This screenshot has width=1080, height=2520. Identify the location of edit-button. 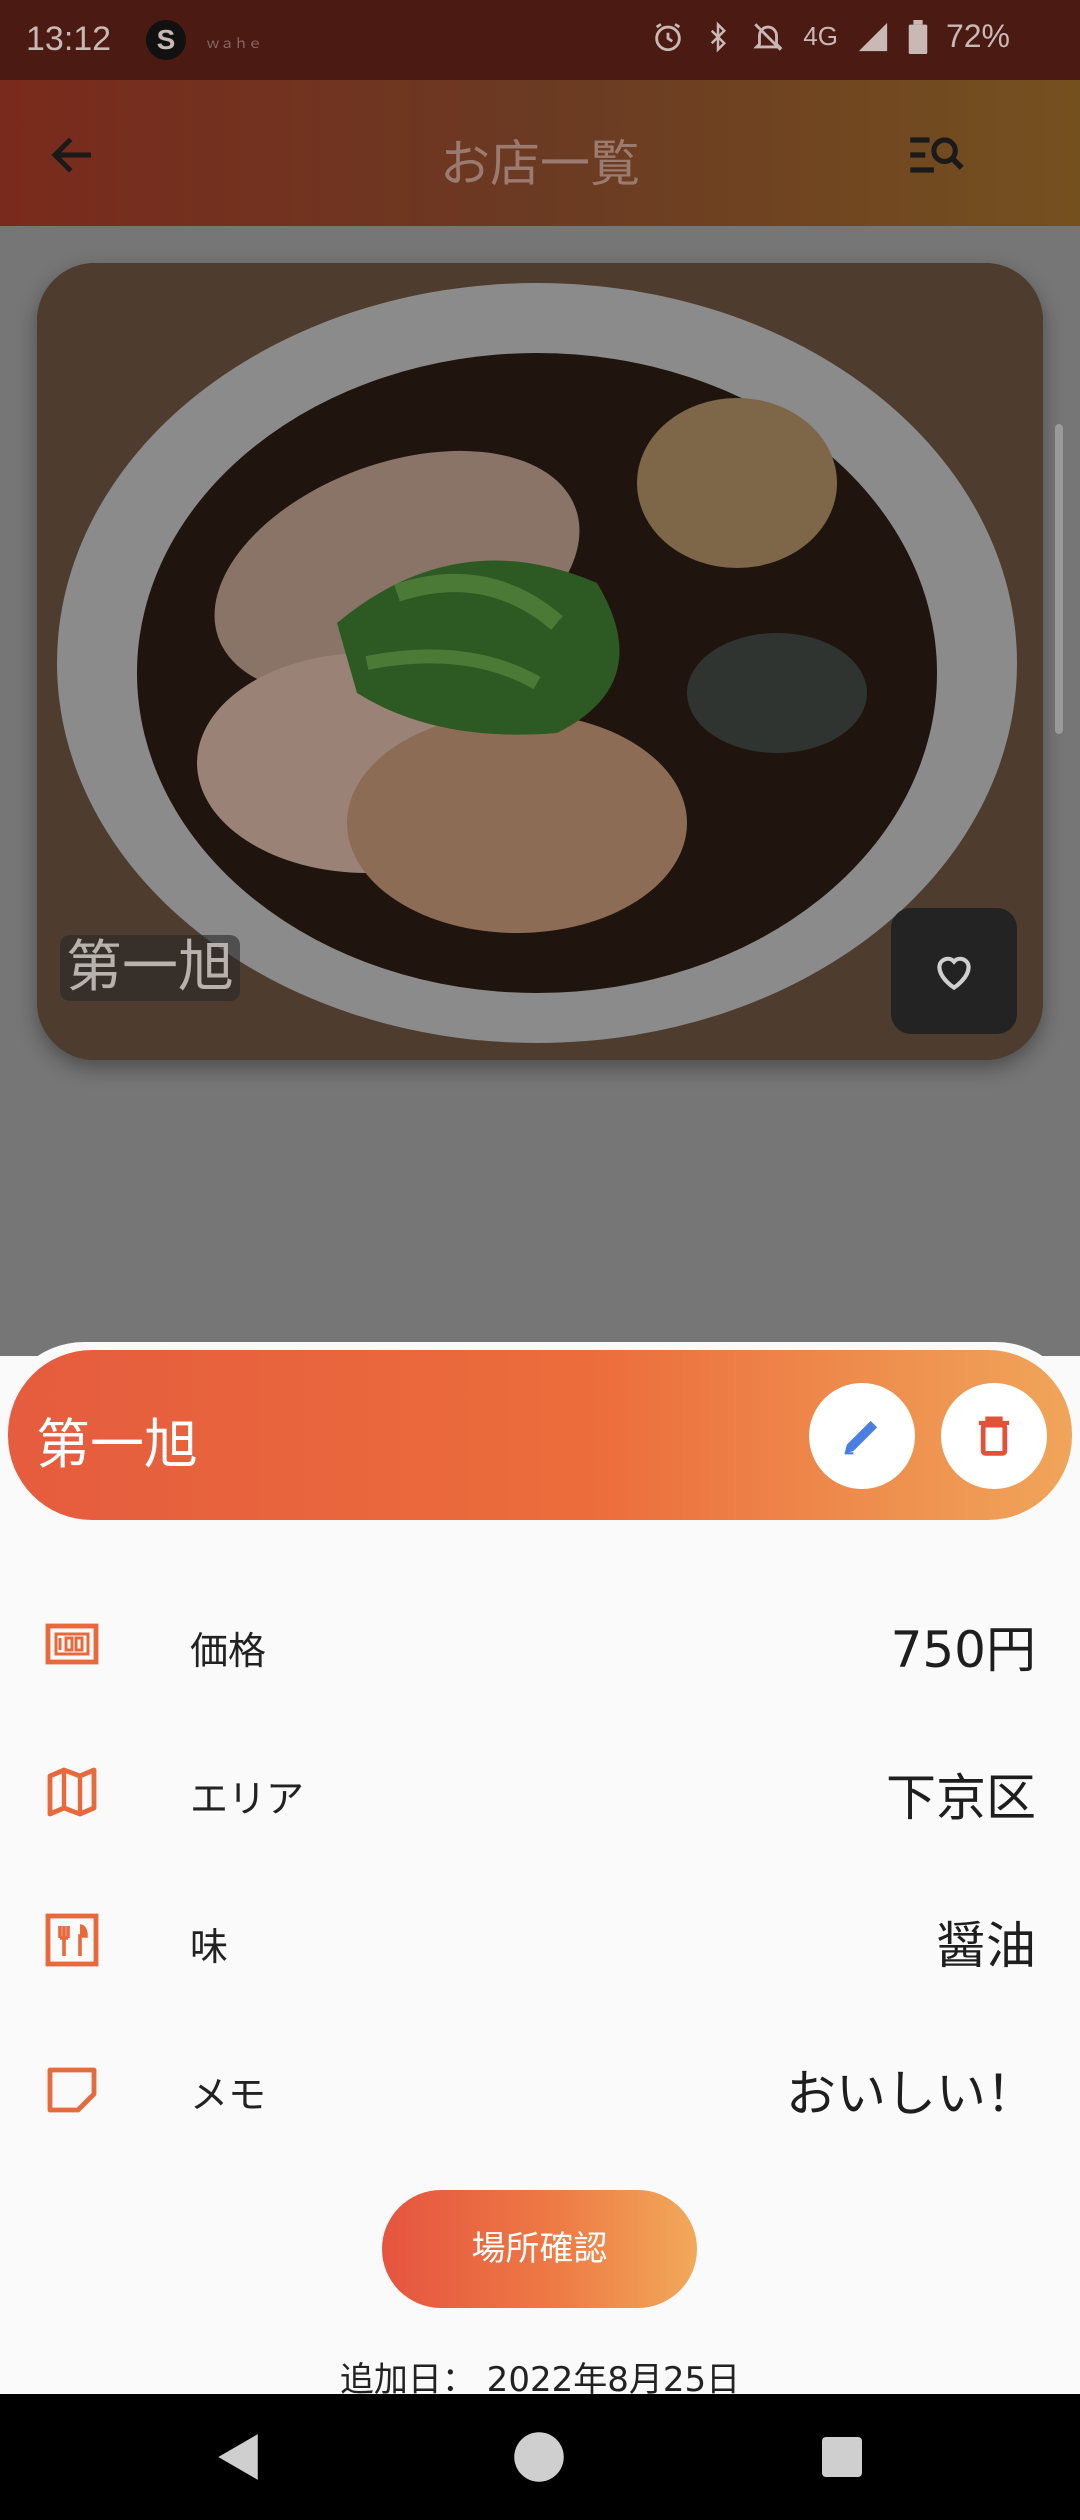
(862, 1436).